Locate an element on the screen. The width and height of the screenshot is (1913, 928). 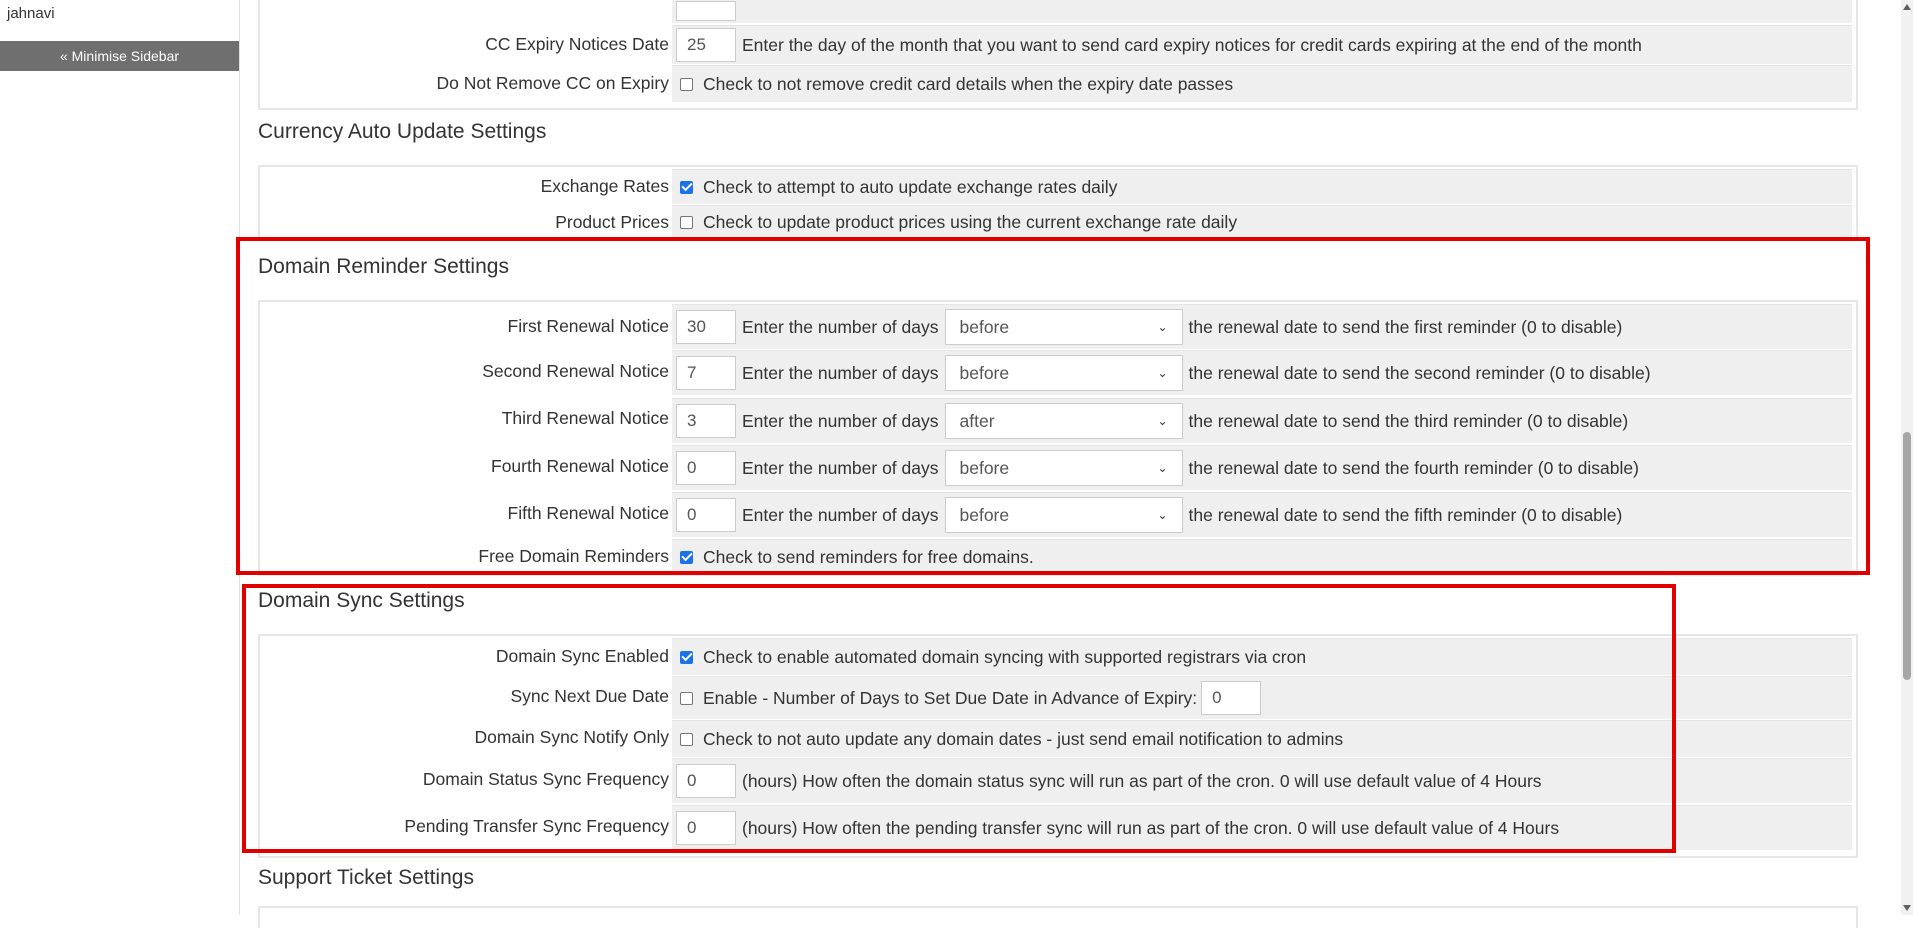
cc-partial-input is located at coordinates (706, 11).